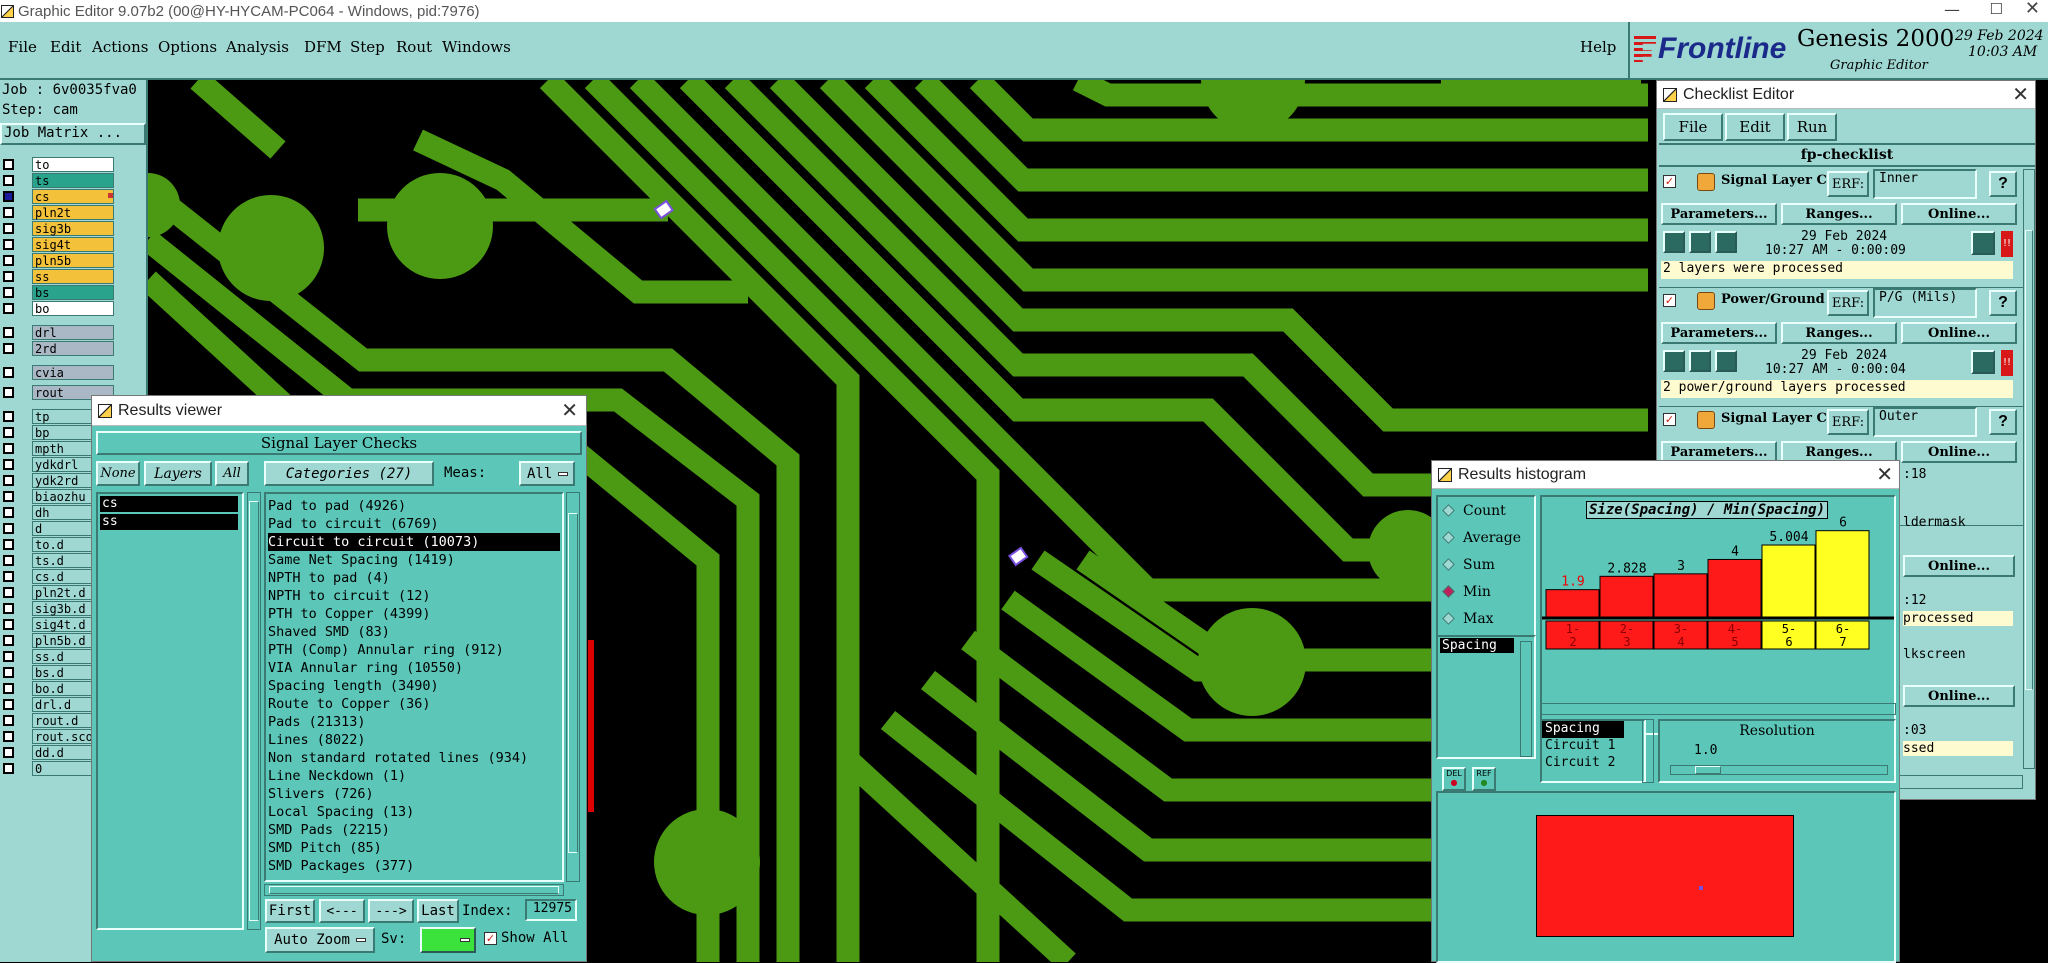 The height and width of the screenshot is (963, 2048). I want to click on category-item: Circuit to circuit (10073), so click(414, 542).